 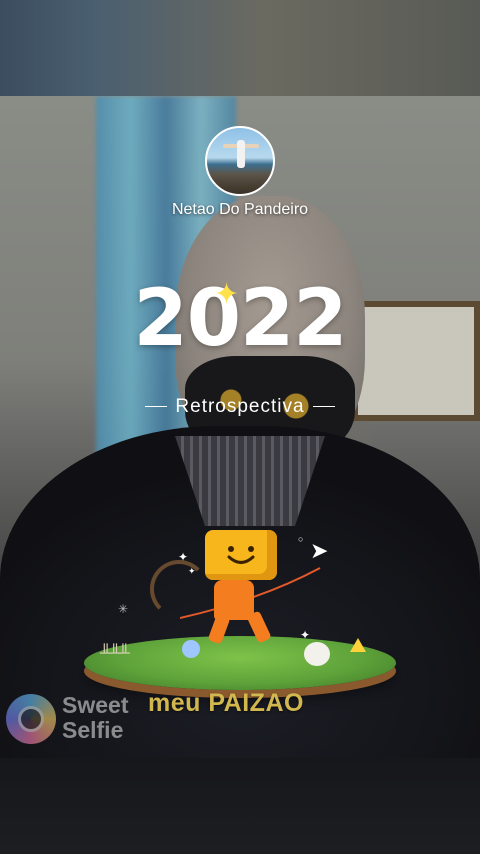 I want to click on sweet-selfie-logo-icon, so click(x=31, y=719).